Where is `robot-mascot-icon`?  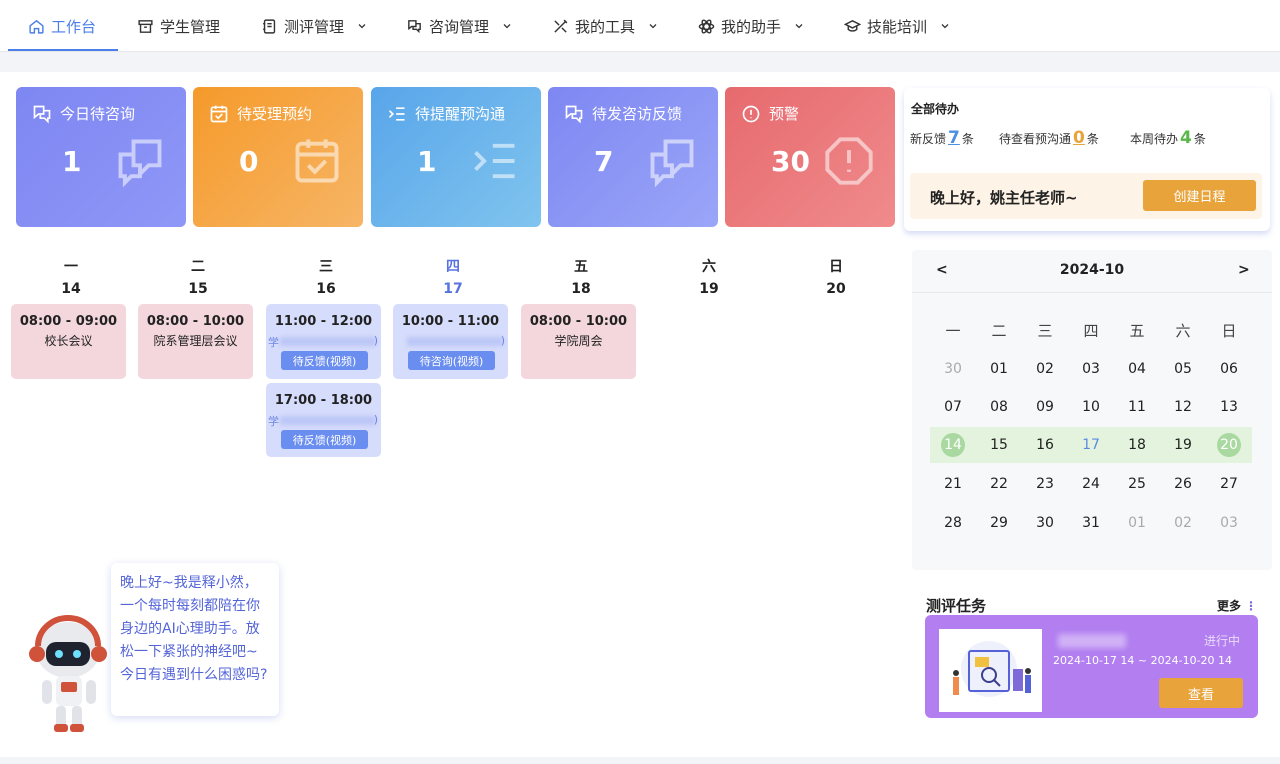
robot-mascot-icon is located at coordinates (69, 673).